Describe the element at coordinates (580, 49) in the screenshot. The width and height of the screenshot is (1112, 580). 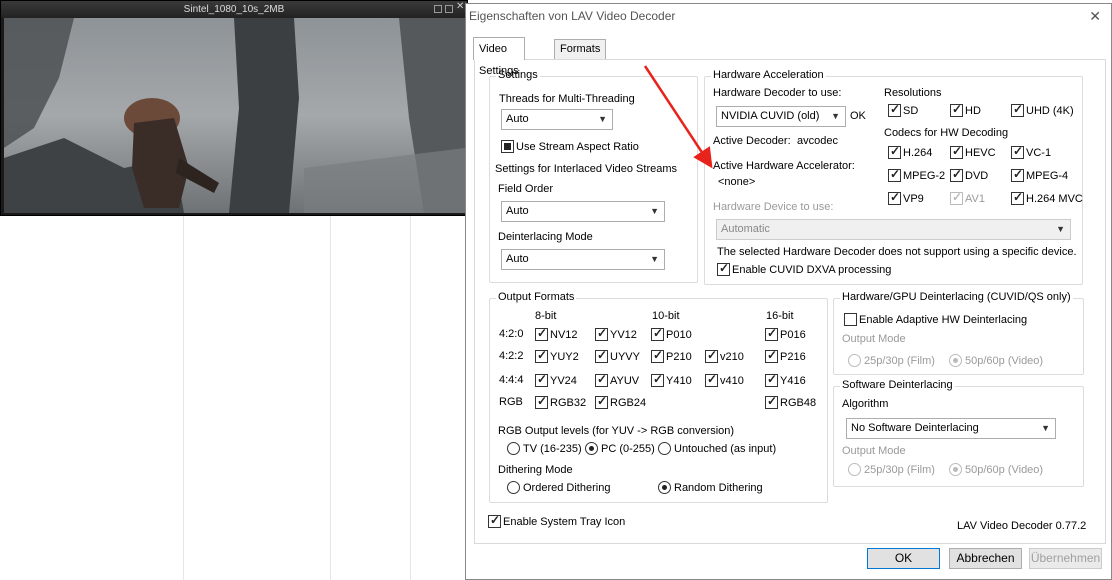
I see `tab-formats: Formats` at that location.